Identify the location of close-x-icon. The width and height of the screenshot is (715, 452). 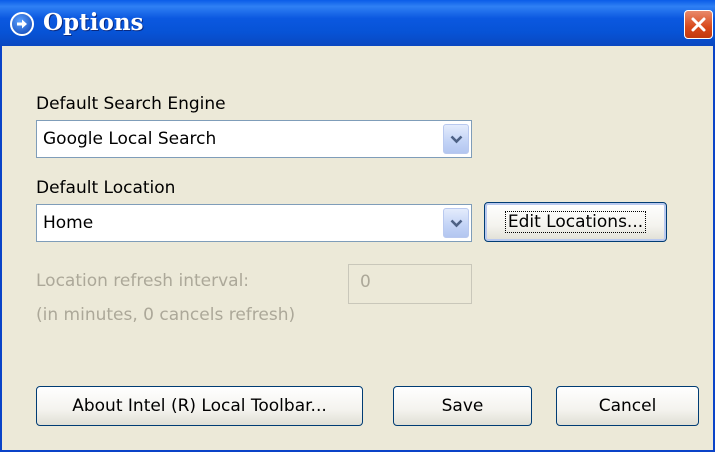
(698, 24).